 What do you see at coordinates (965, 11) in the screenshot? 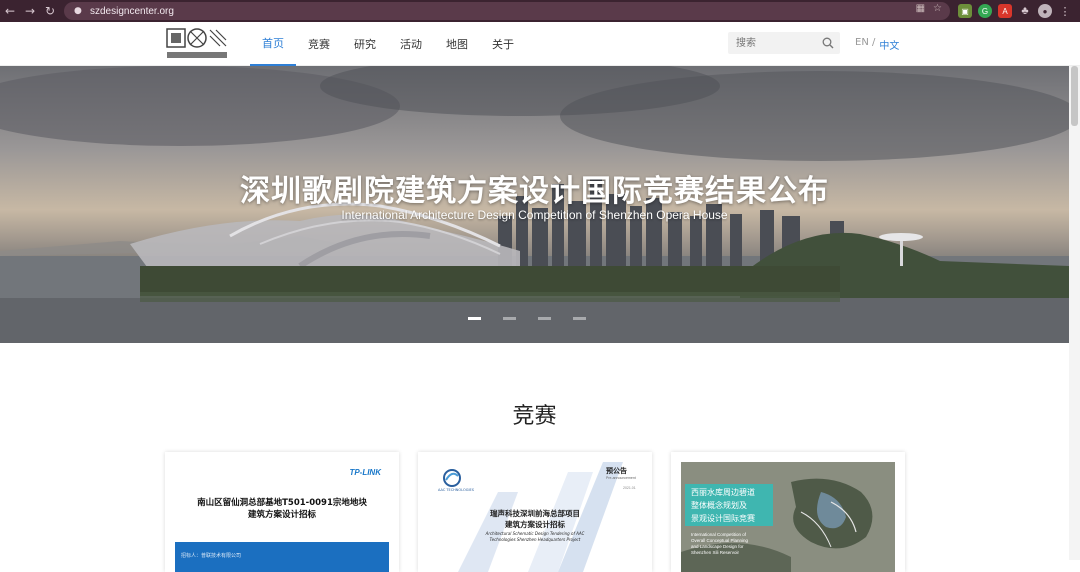
I see `extension-icon: ▣` at bounding box center [965, 11].